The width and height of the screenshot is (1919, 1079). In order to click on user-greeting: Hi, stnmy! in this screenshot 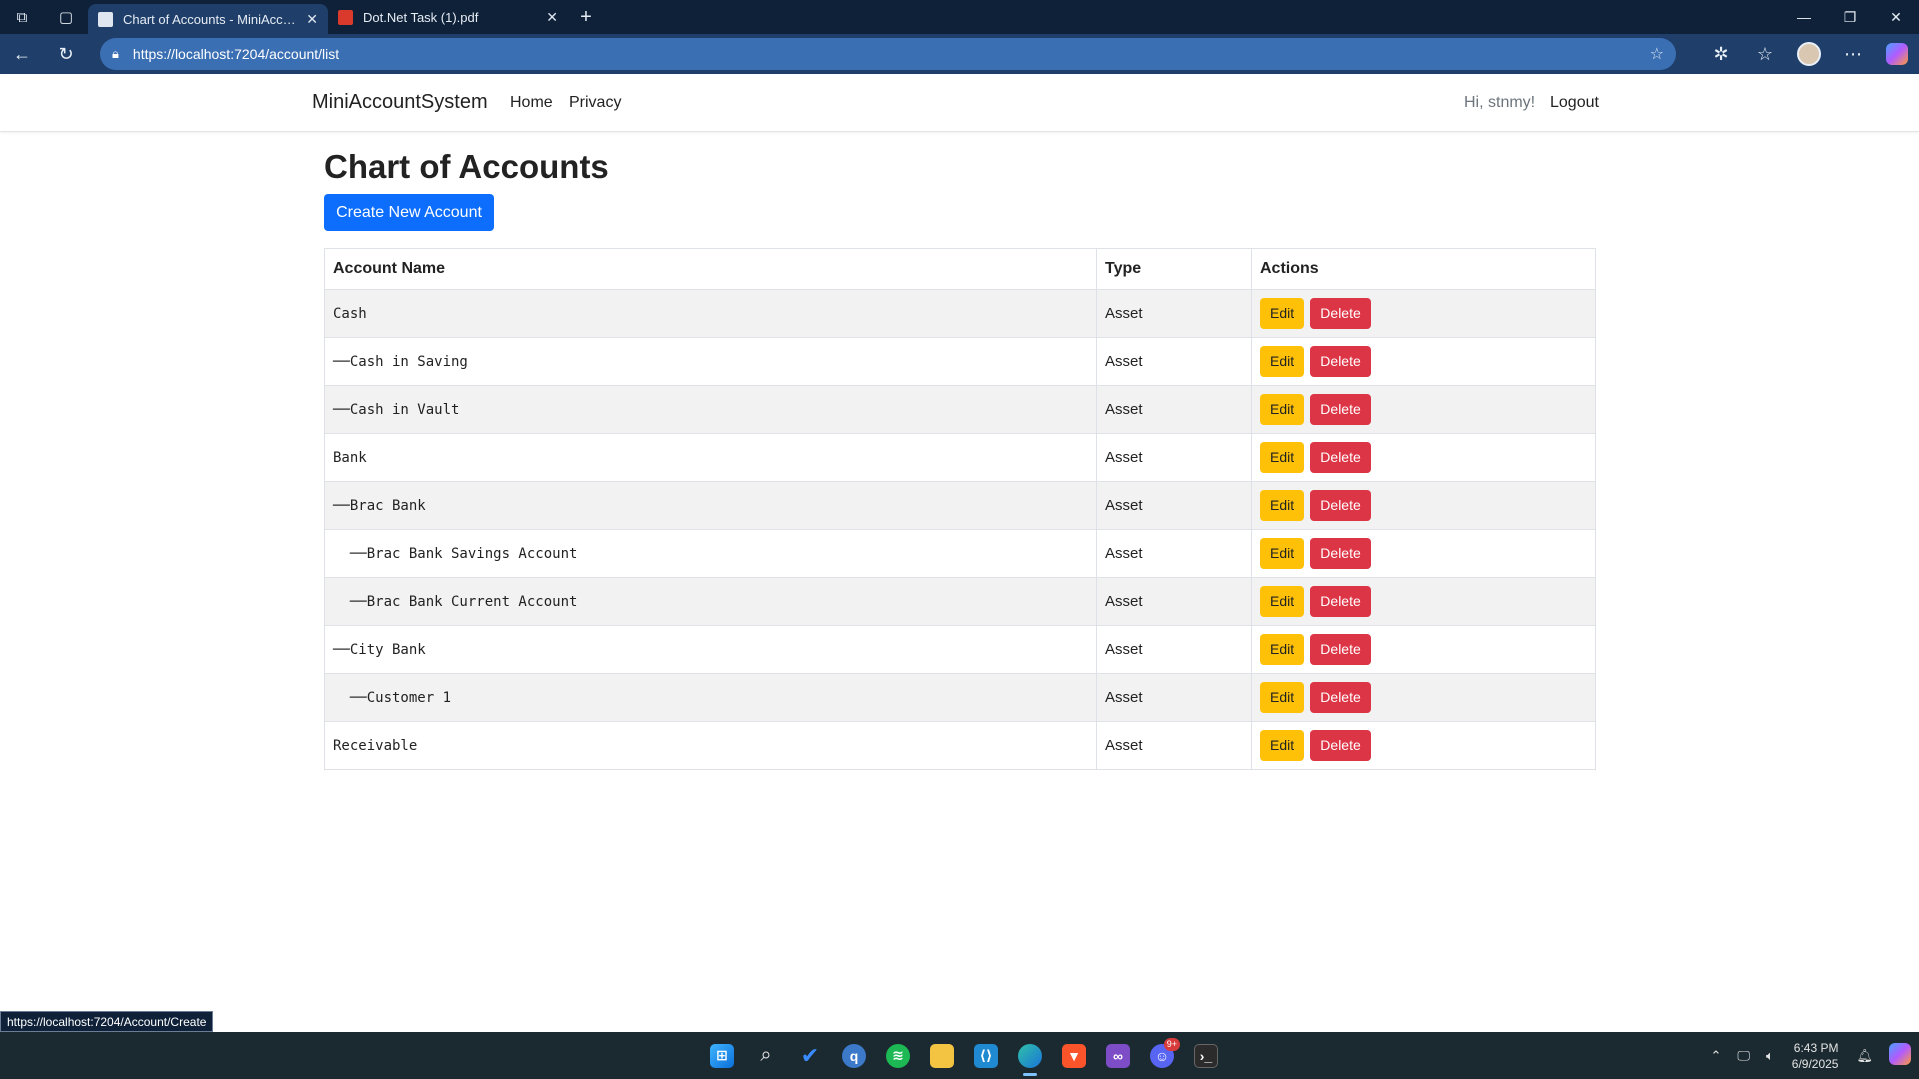, I will do `click(1500, 102)`.